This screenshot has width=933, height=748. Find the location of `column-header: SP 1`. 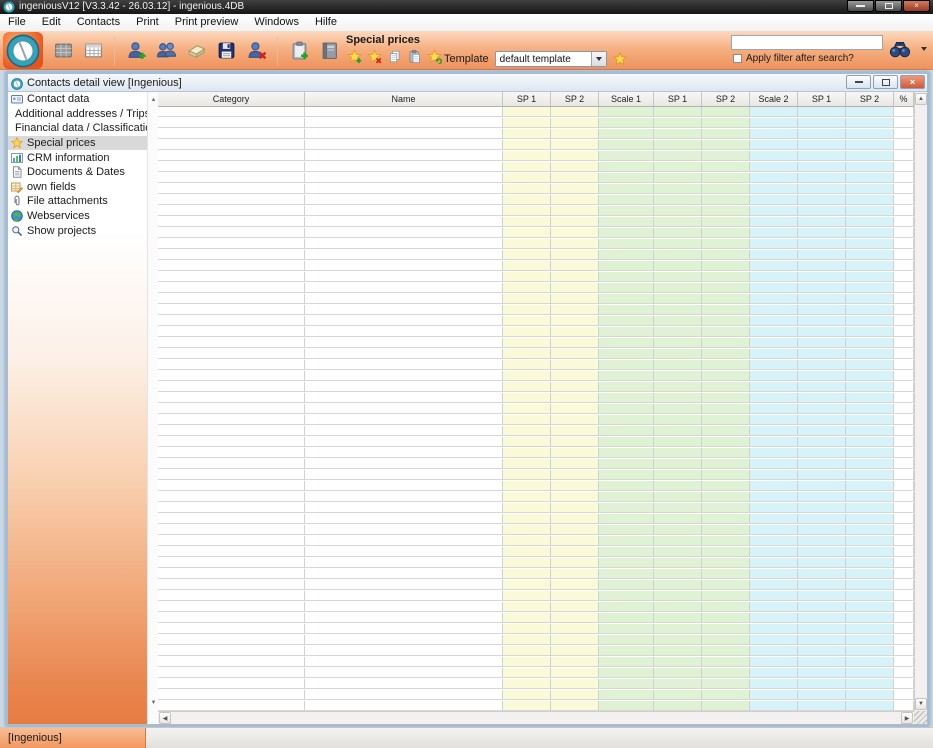

column-header: SP 1 is located at coordinates (527, 99).